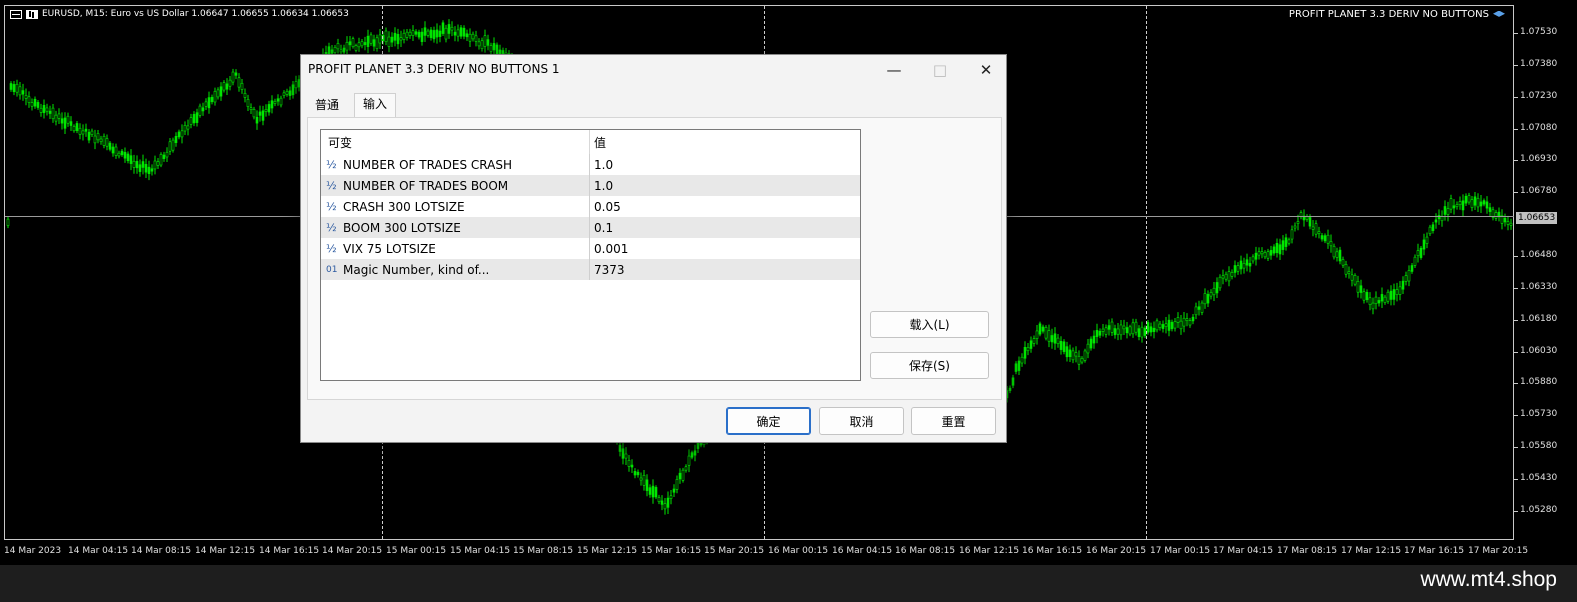 The height and width of the screenshot is (602, 1577). I want to click on close-button: ✕, so click(986, 70).